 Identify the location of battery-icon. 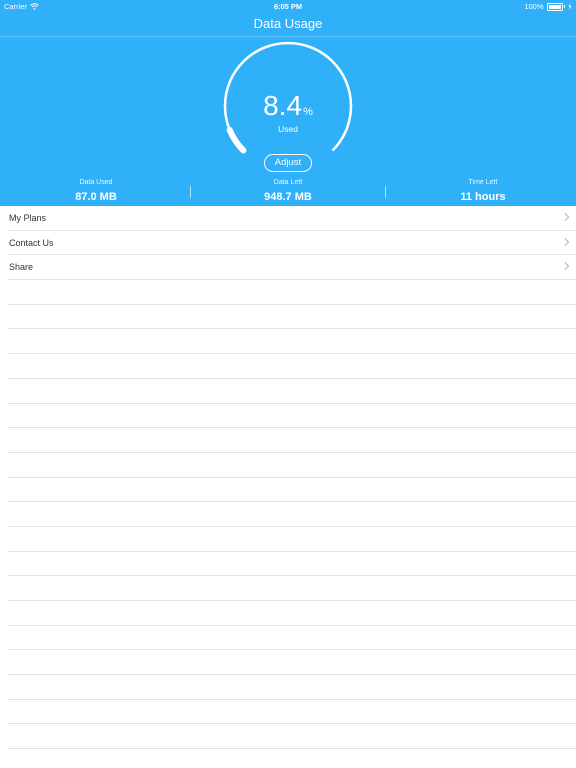
(554, 6).